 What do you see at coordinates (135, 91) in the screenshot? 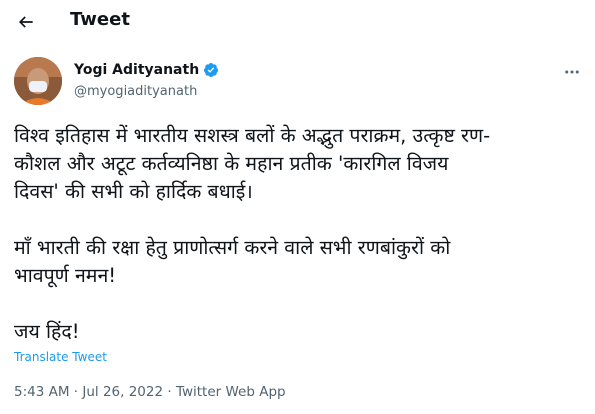
I see `author-handle: @myogiadityanath` at bounding box center [135, 91].